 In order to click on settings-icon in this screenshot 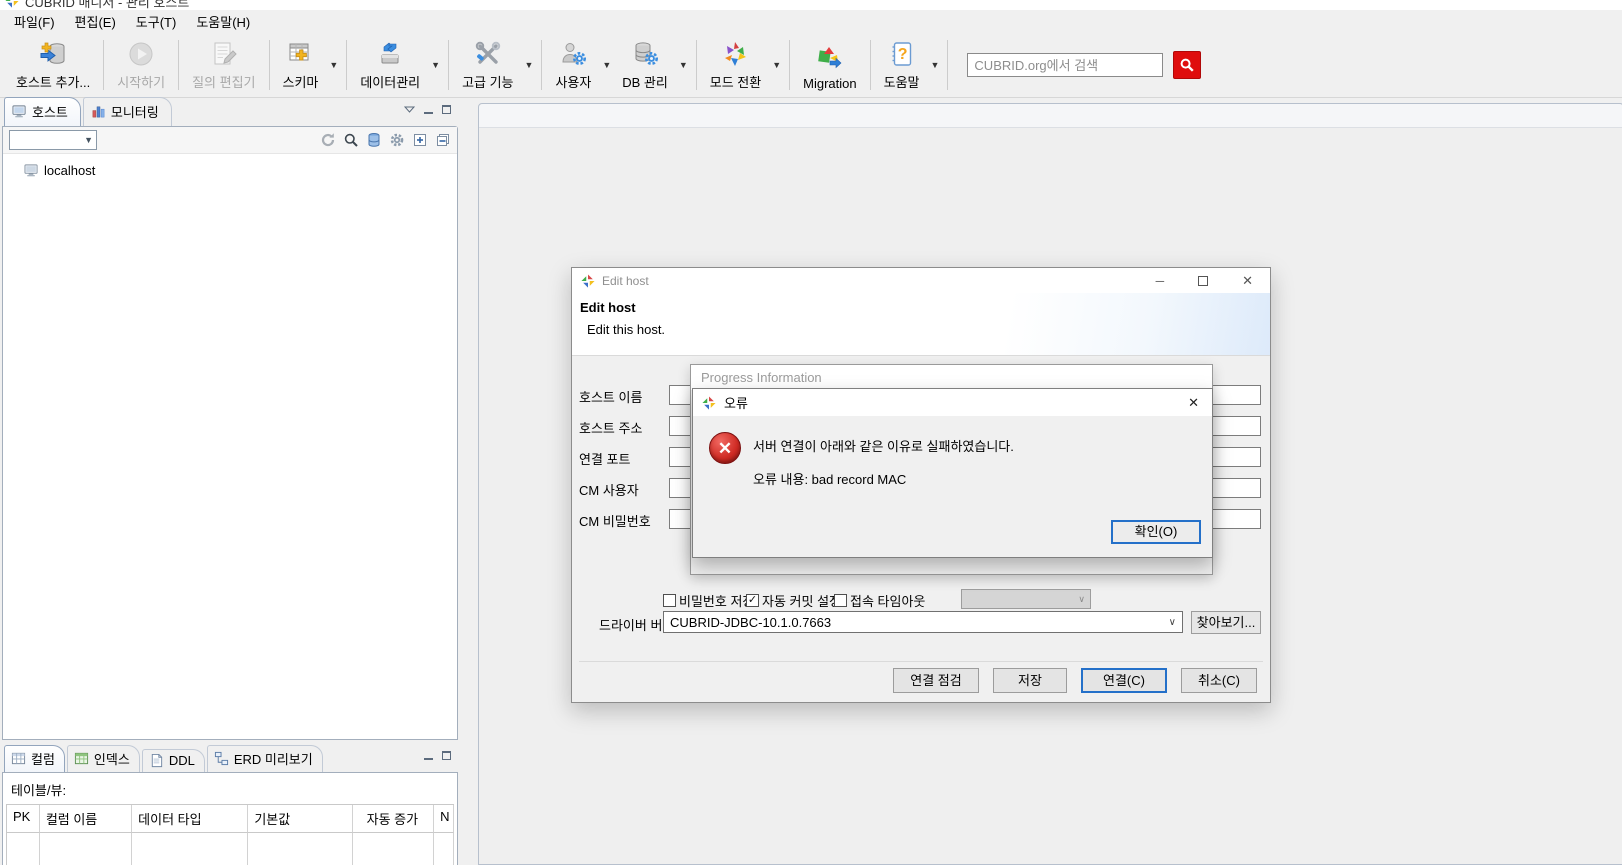, I will do `click(397, 140)`.